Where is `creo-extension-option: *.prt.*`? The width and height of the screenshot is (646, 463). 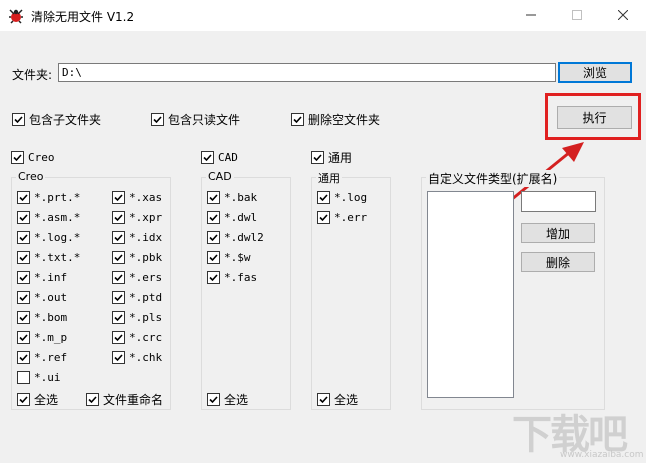 creo-extension-option: *.prt.* is located at coordinates (48, 197).